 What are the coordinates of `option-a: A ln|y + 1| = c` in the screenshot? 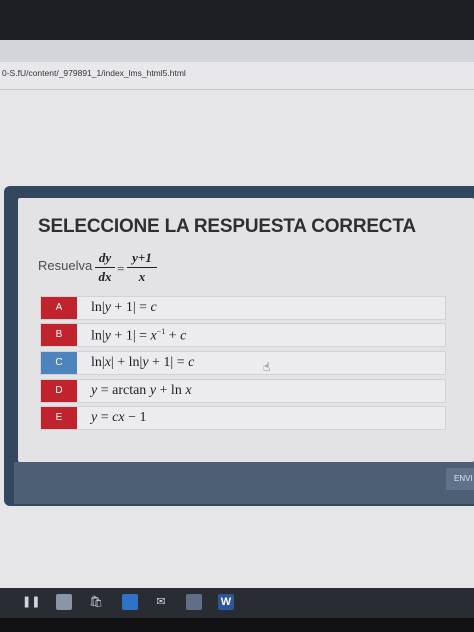 It's located at (243, 308).